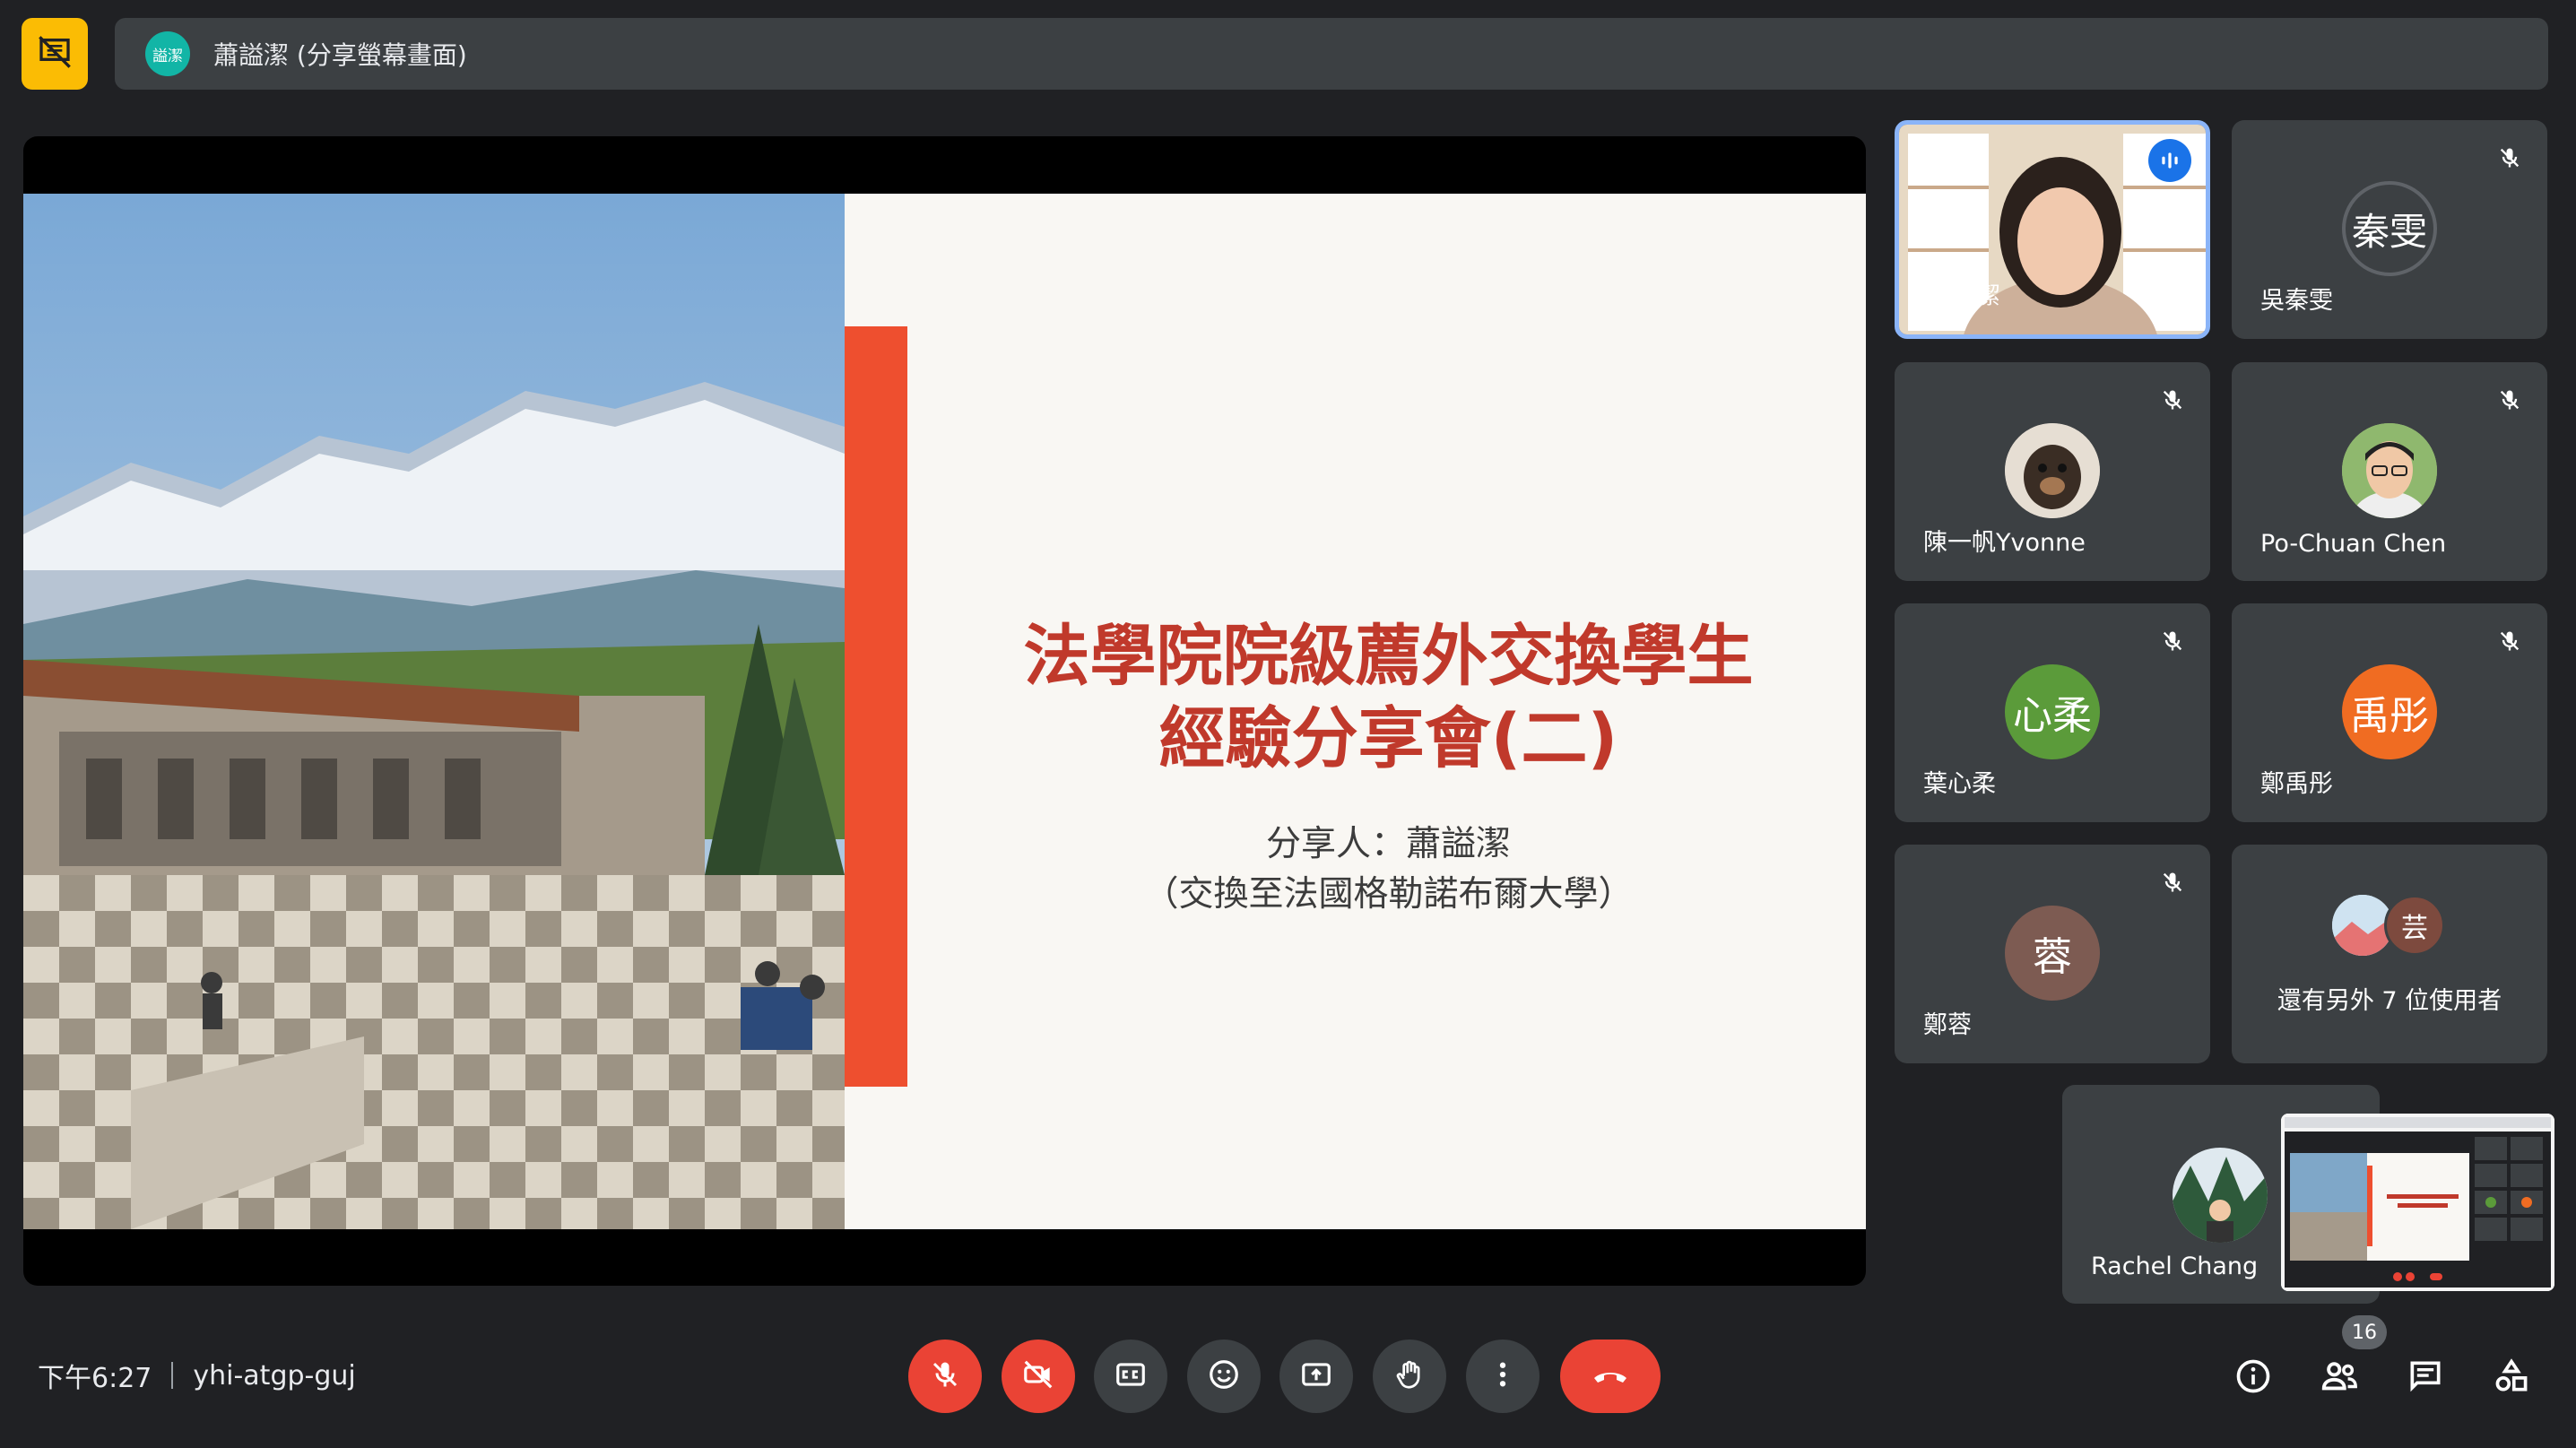  I want to click on meeting-code: yhi-atgp-guj, so click(274, 1376).